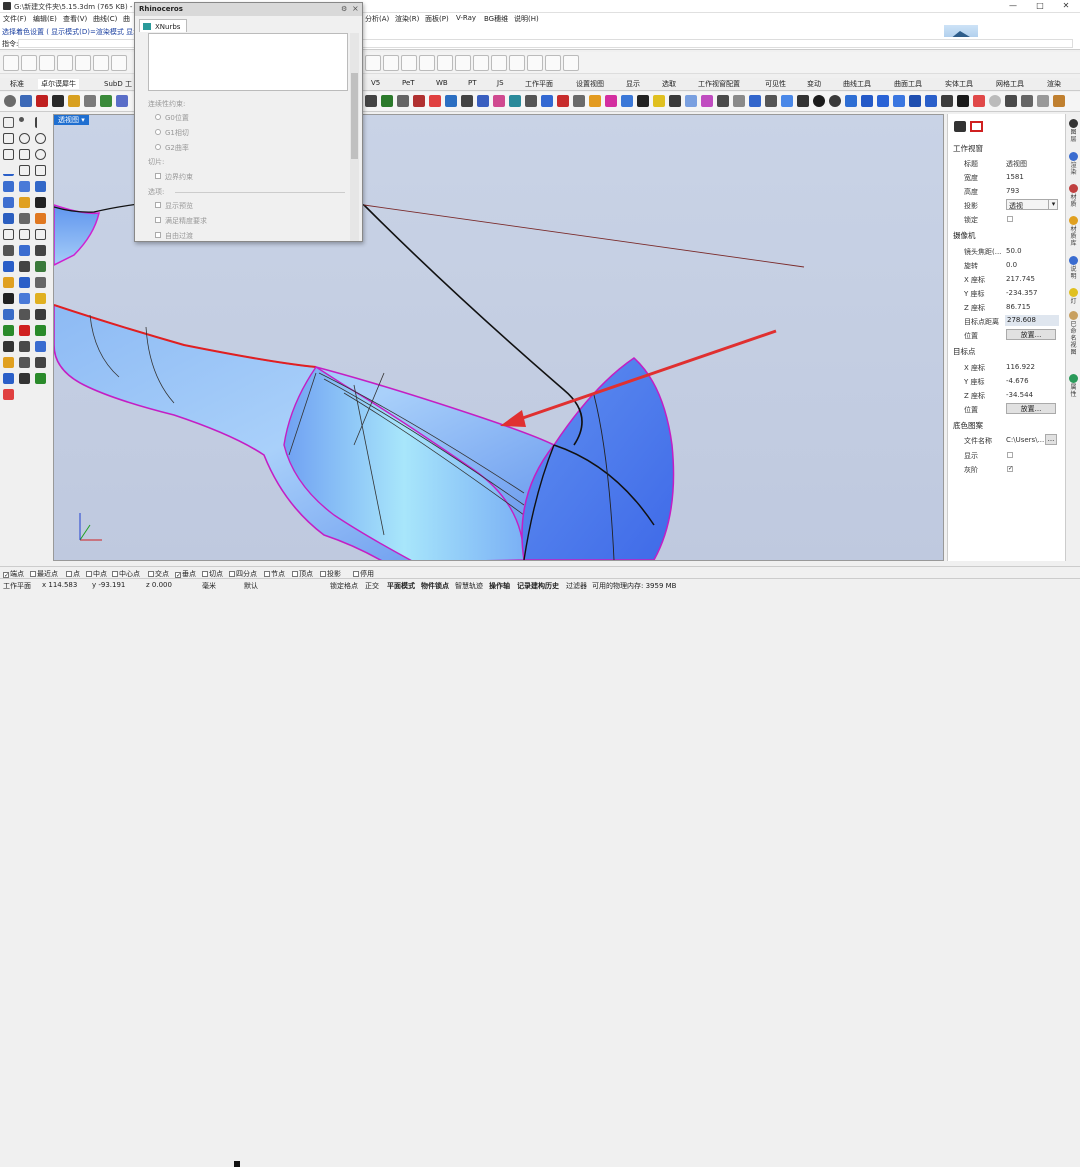 The height and width of the screenshot is (1167, 1080). What do you see at coordinates (633, 84) in the screenshot?
I see `tab-display: 显示` at bounding box center [633, 84].